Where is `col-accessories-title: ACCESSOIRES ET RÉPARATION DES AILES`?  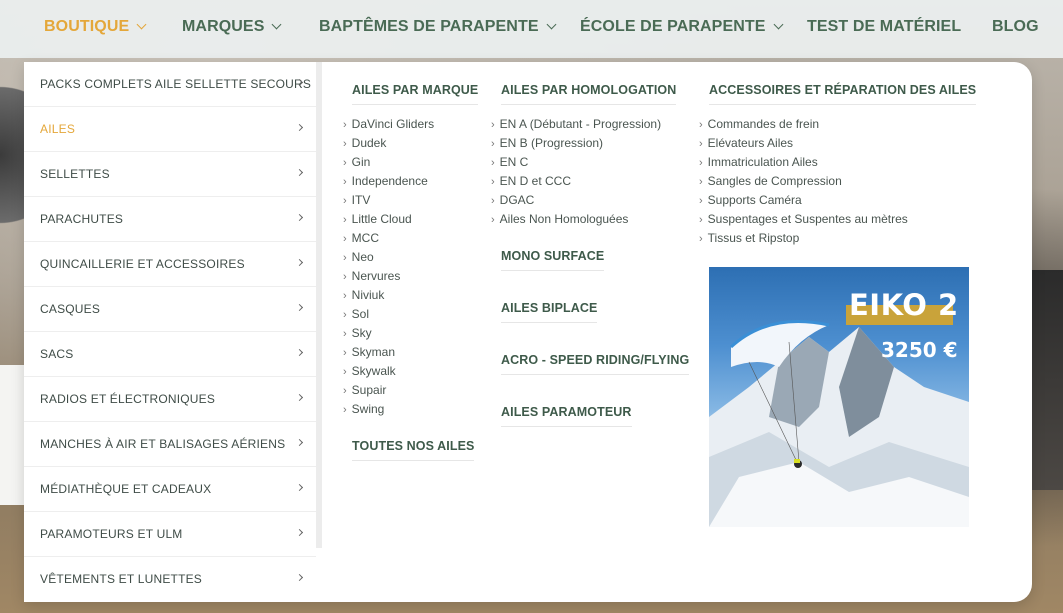
col-accessories-title: ACCESSOIRES ET RÉPARATION DES AILES is located at coordinates (843, 94).